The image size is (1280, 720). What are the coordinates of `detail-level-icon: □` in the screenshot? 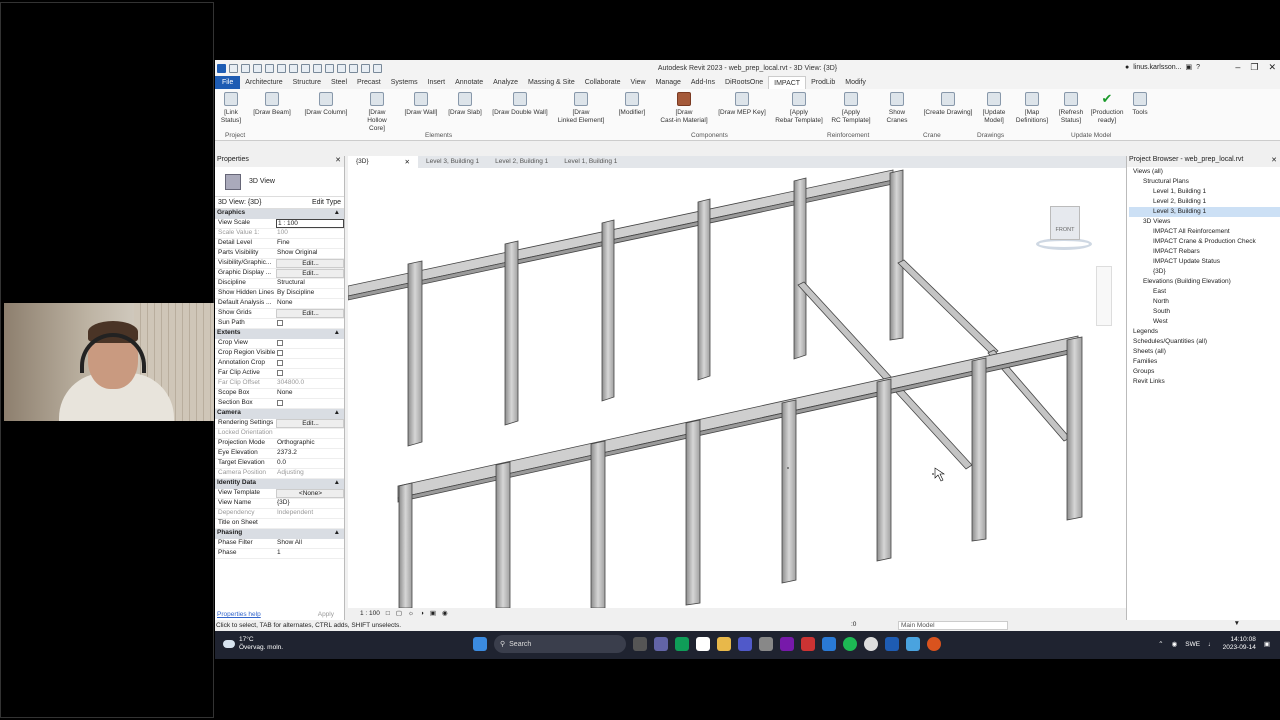 It's located at (388, 613).